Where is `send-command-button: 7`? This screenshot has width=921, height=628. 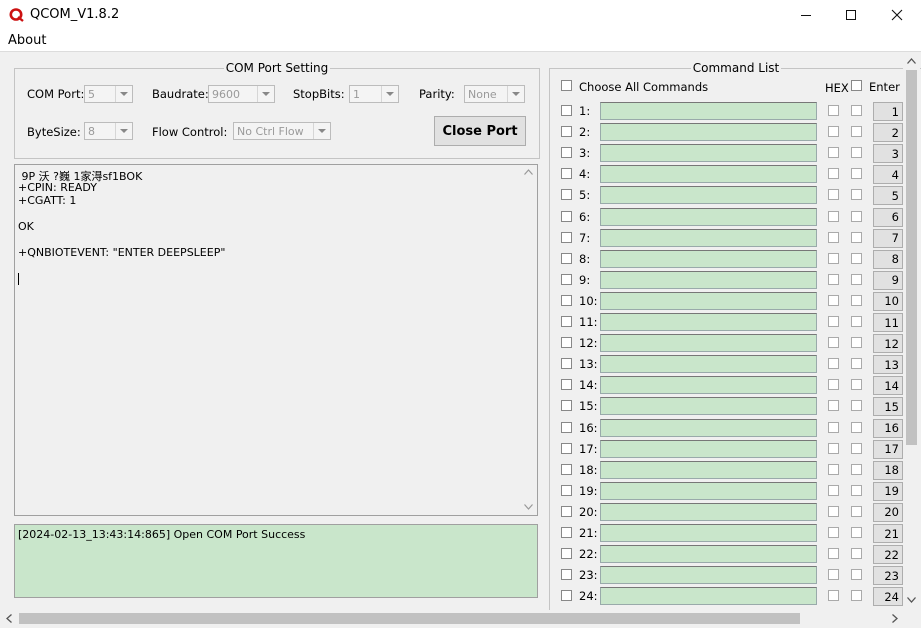
send-command-button: 7 is located at coordinates (888, 238).